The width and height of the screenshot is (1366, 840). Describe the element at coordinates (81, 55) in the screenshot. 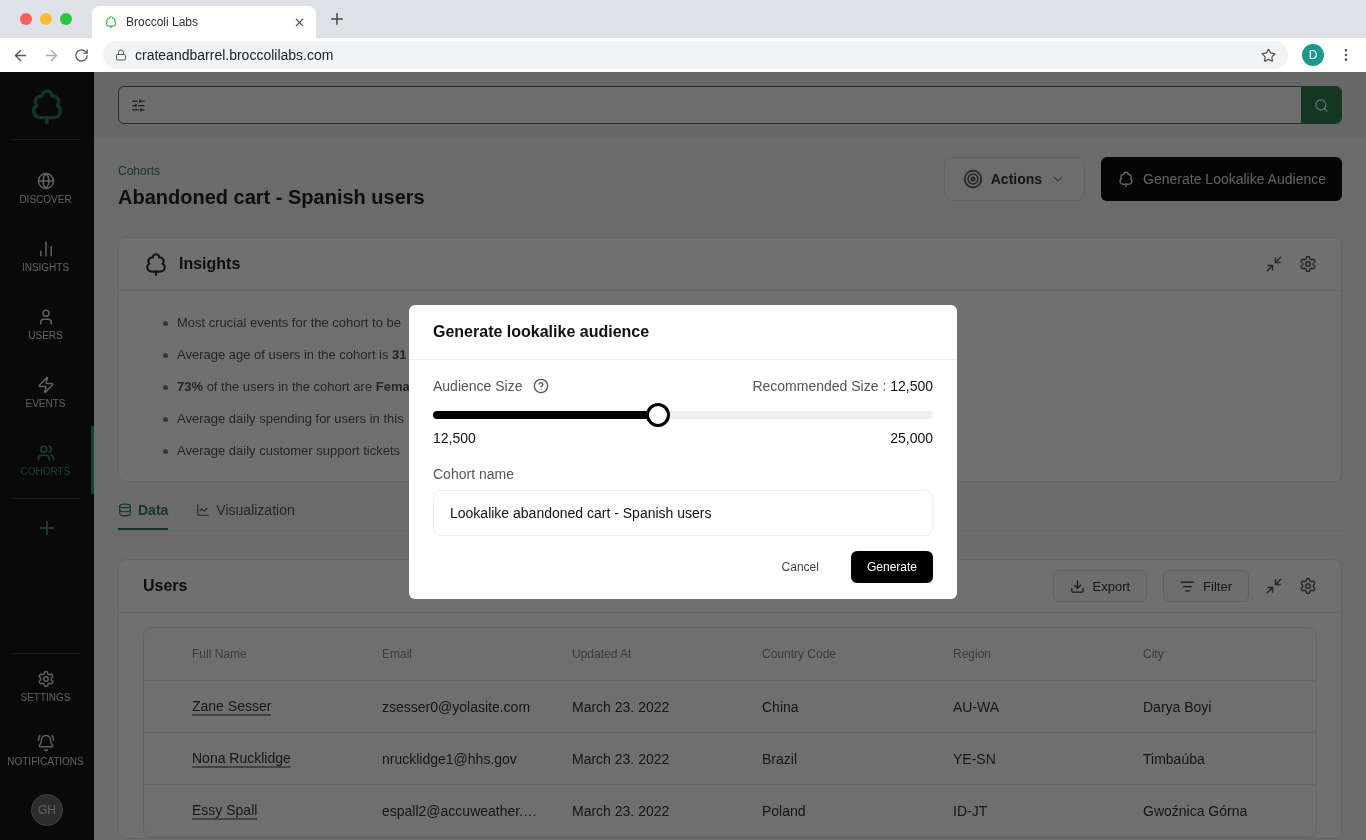

I see `reload-icon` at that location.